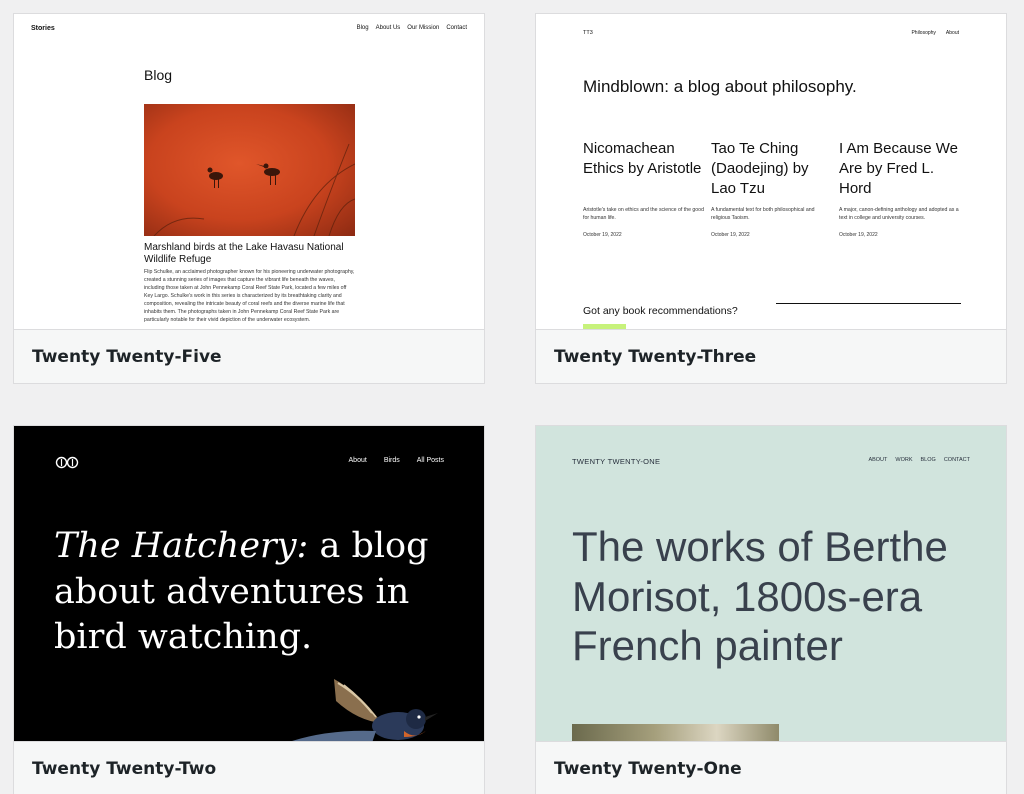  I want to click on preview-site-title: Stories, so click(43, 28).